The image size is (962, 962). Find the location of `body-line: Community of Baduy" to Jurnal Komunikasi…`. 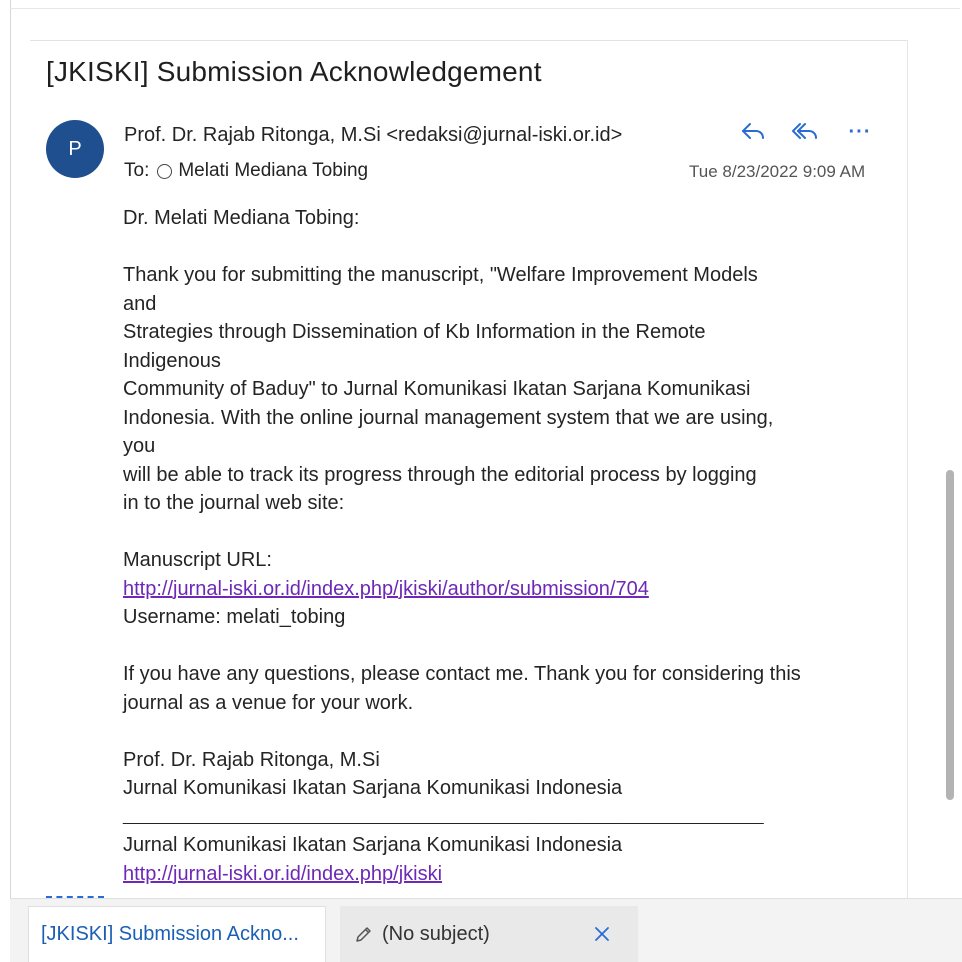

body-line: Community of Baduy" to Jurnal Komunikasi… is located at coordinates (437, 389).